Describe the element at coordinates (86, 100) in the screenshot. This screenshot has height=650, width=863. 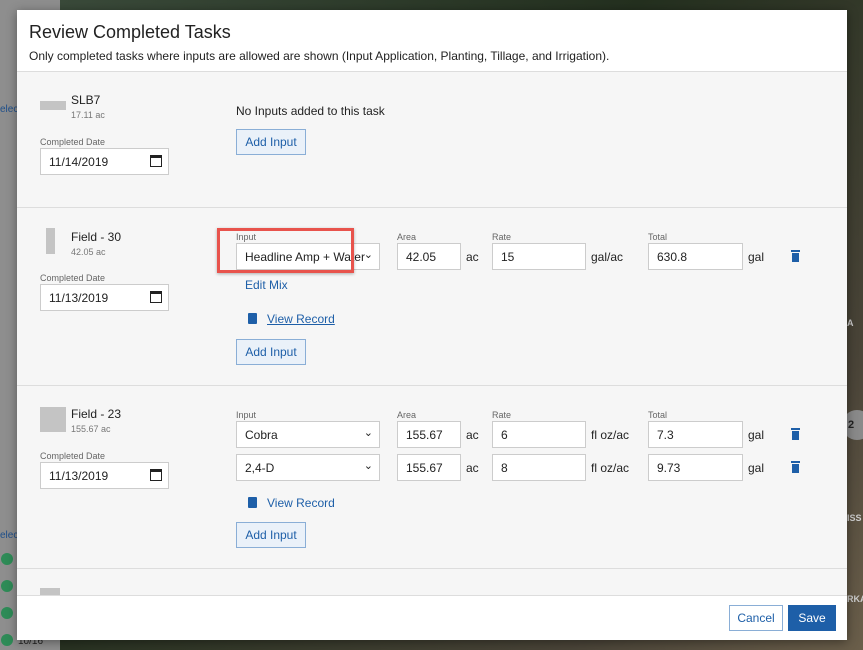
I see `field-name: SLB7` at that location.